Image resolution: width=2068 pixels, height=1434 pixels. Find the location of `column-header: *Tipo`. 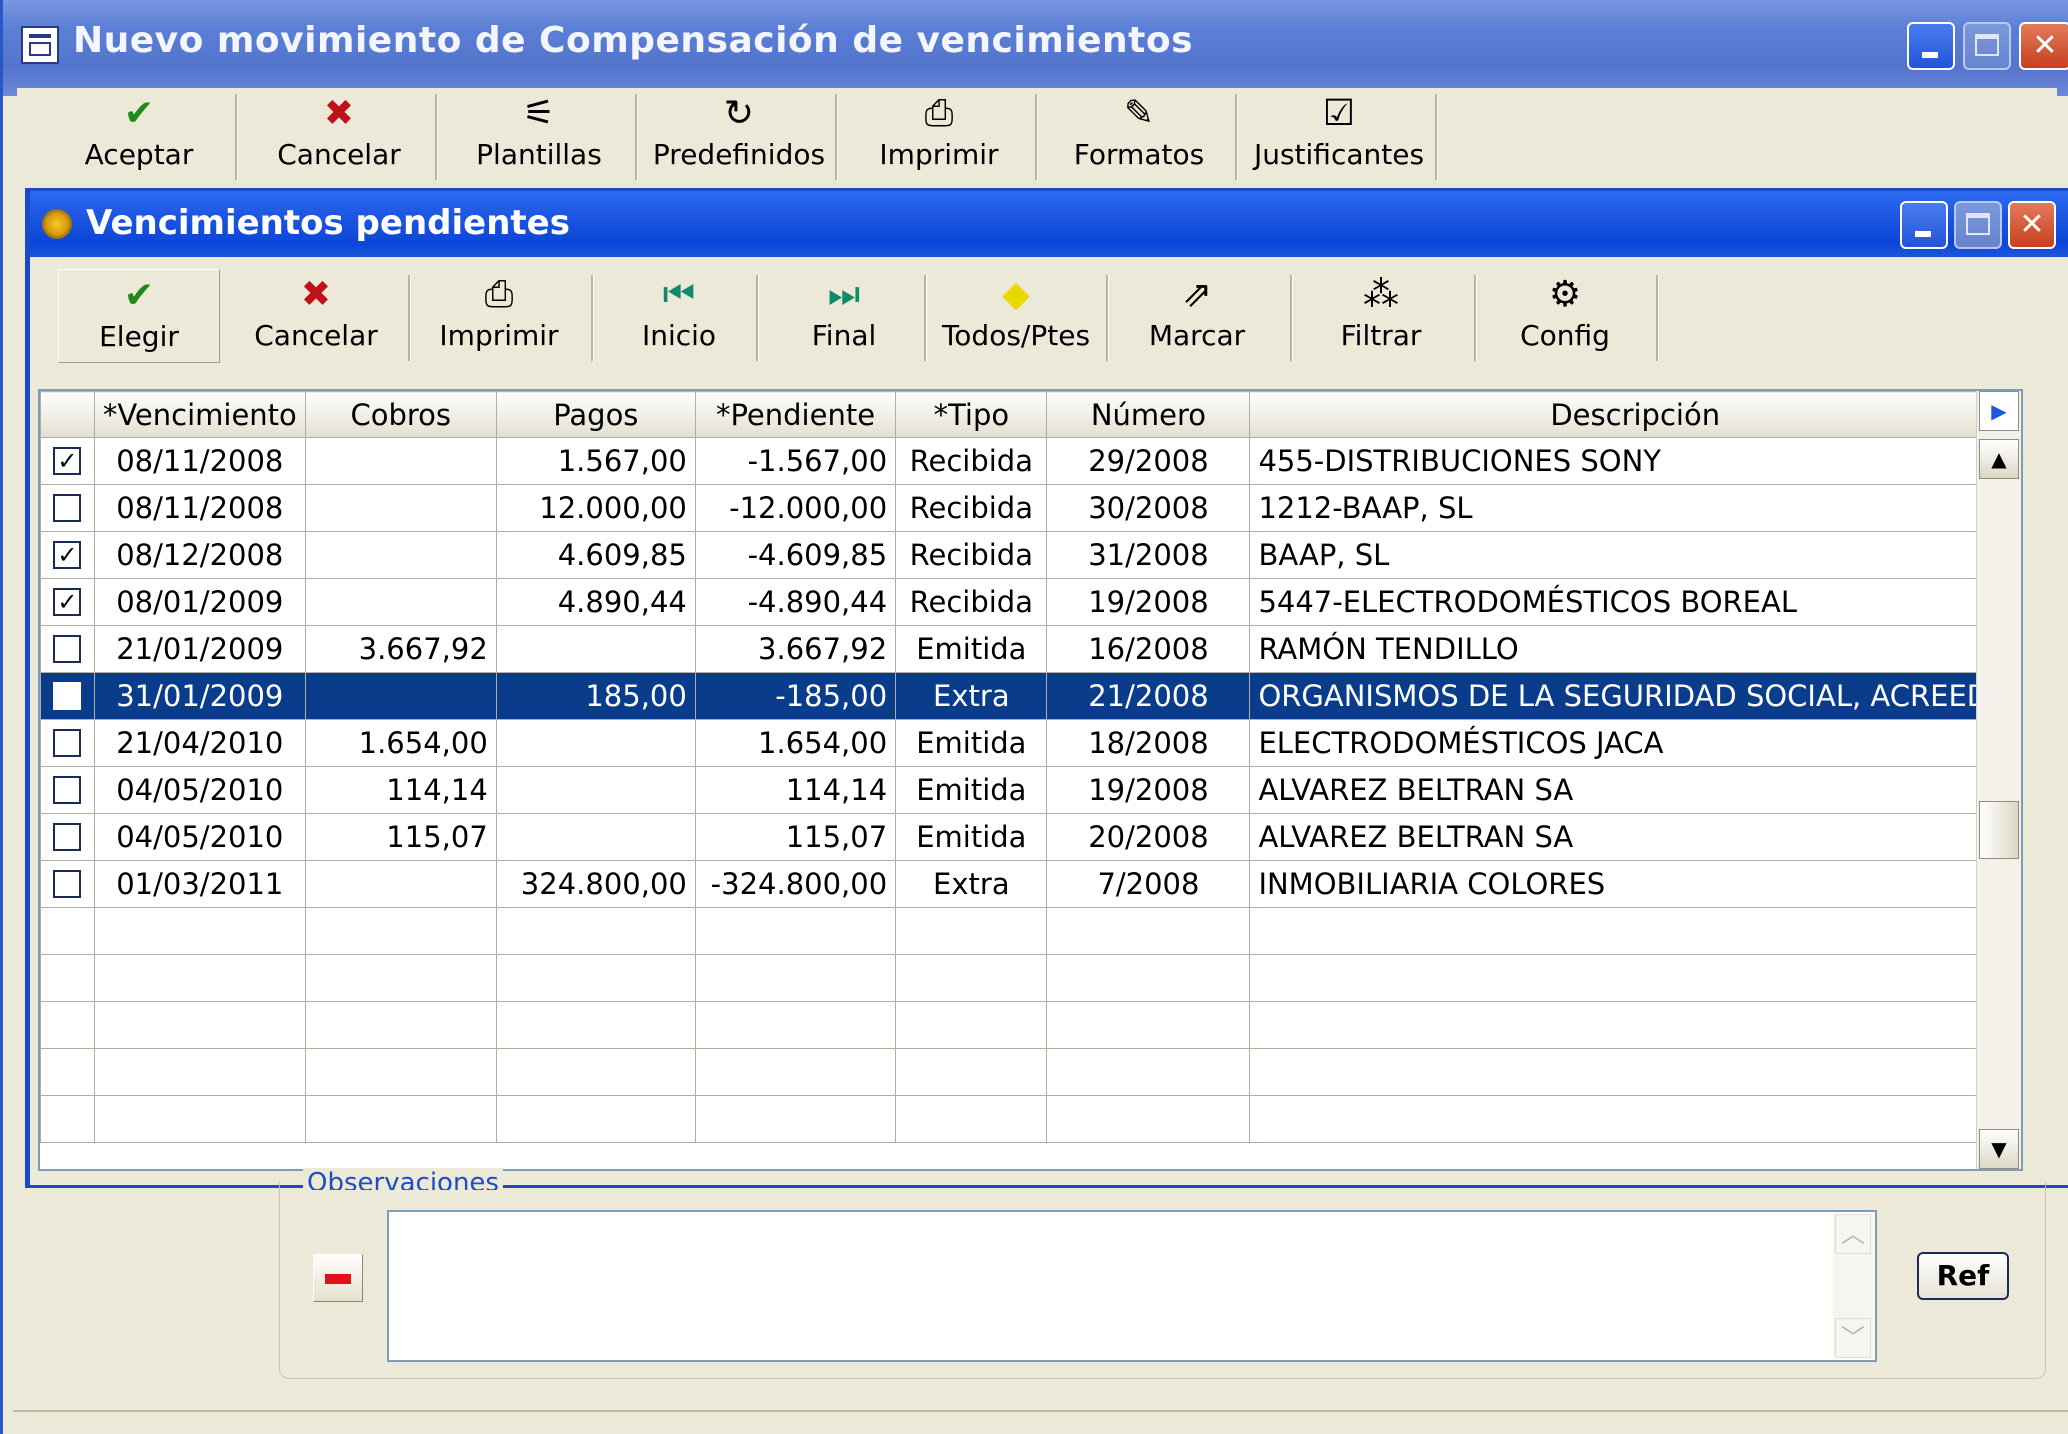

column-header: *Tipo is located at coordinates (971, 414).